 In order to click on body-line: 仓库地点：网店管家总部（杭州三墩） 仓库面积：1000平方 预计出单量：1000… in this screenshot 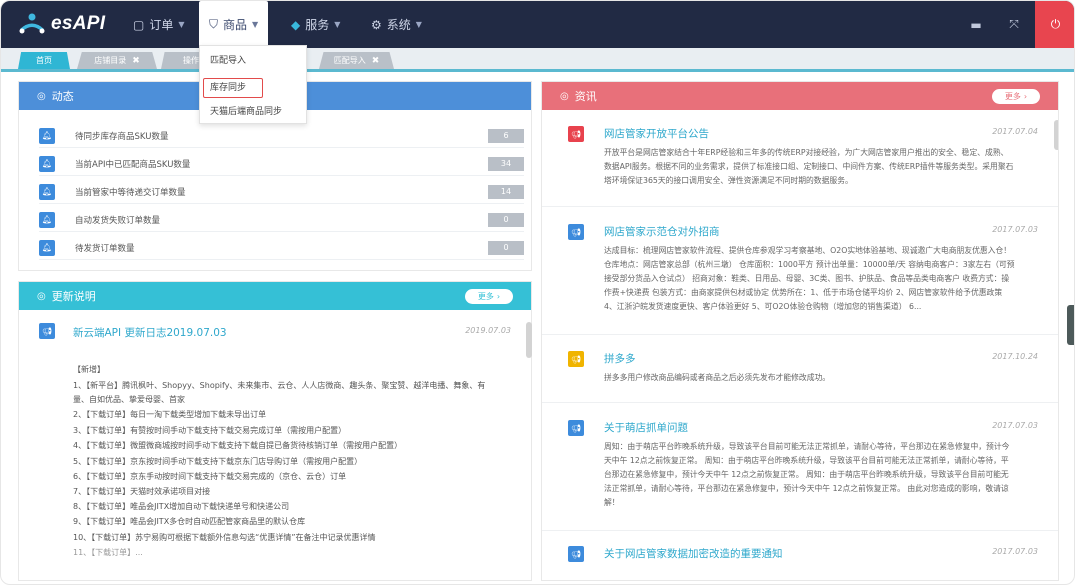, I will do `click(809, 264)`.